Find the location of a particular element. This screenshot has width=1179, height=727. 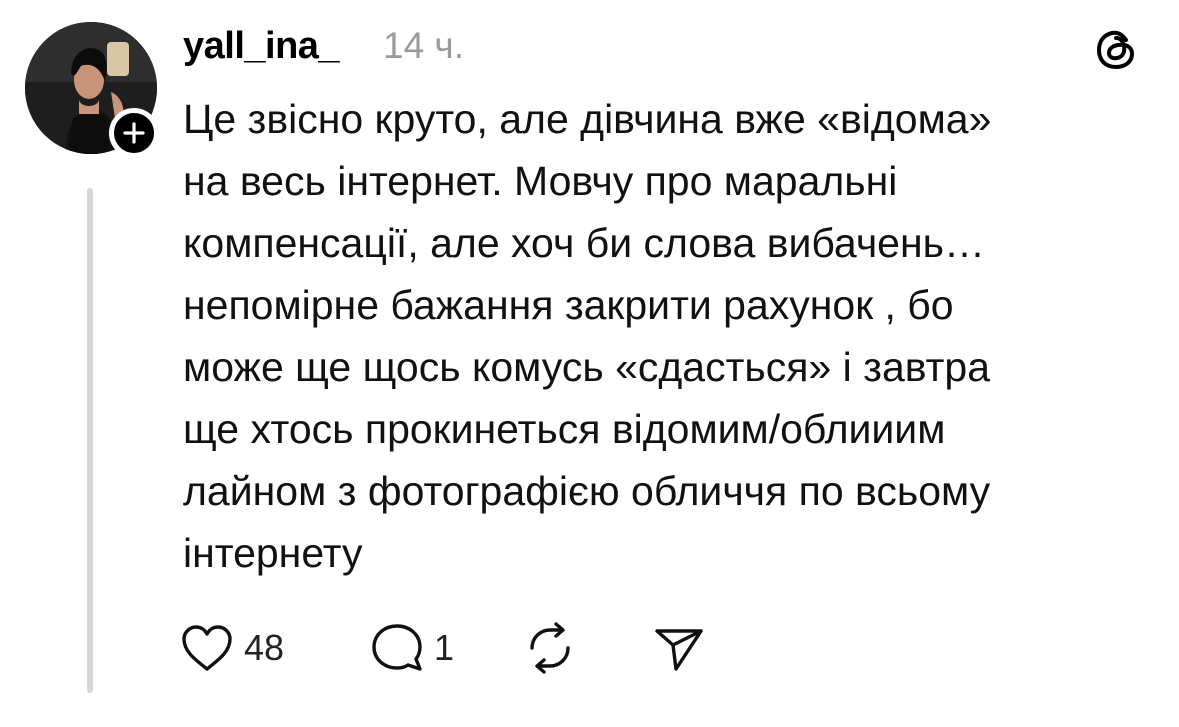

comment-icon is located at coordinates (397, 647).